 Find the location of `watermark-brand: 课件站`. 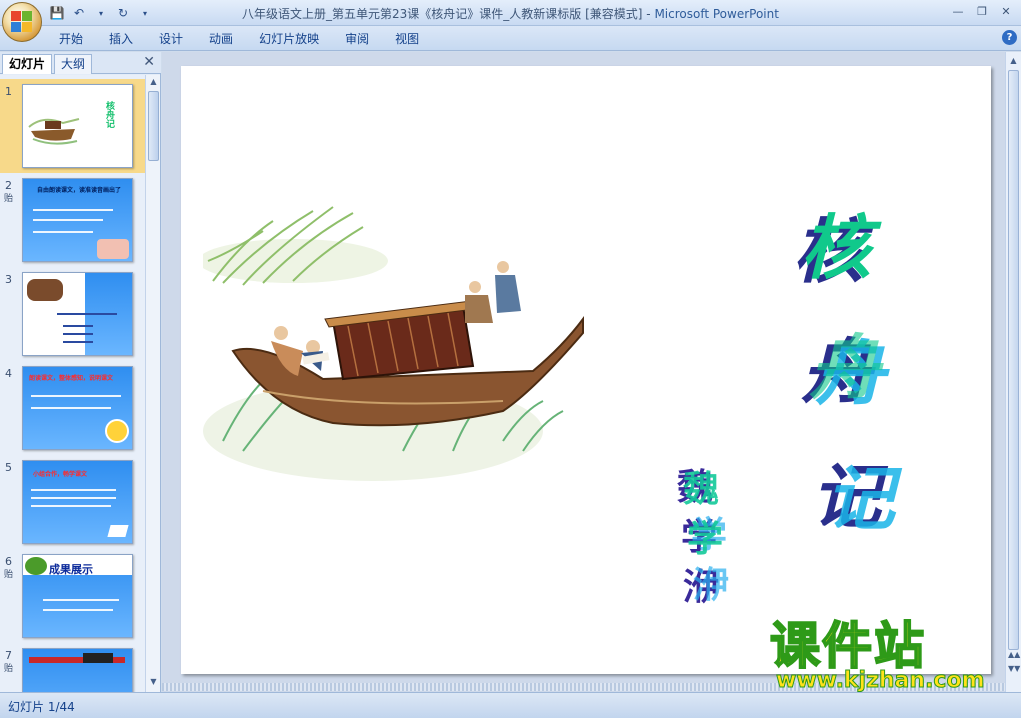

watermark-brand: 课件站 is located at coordinates (847, 646).